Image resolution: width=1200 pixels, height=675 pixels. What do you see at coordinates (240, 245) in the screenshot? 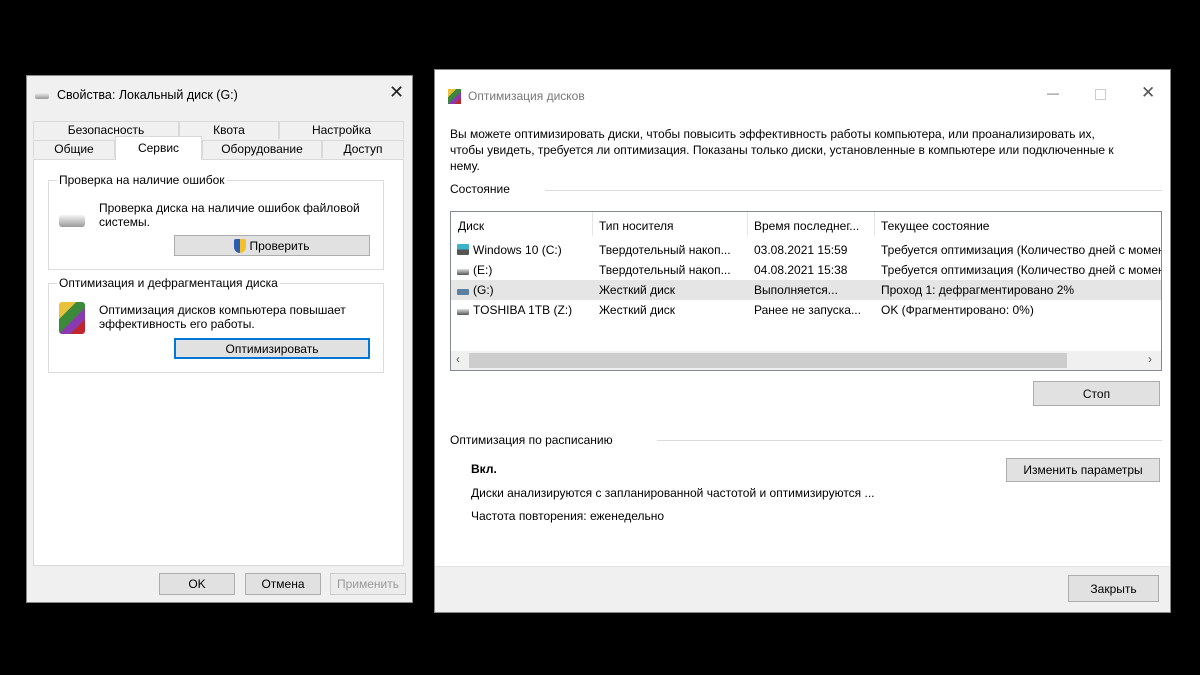
I see `uac-shield-icon` at bounding box center [240, 245].